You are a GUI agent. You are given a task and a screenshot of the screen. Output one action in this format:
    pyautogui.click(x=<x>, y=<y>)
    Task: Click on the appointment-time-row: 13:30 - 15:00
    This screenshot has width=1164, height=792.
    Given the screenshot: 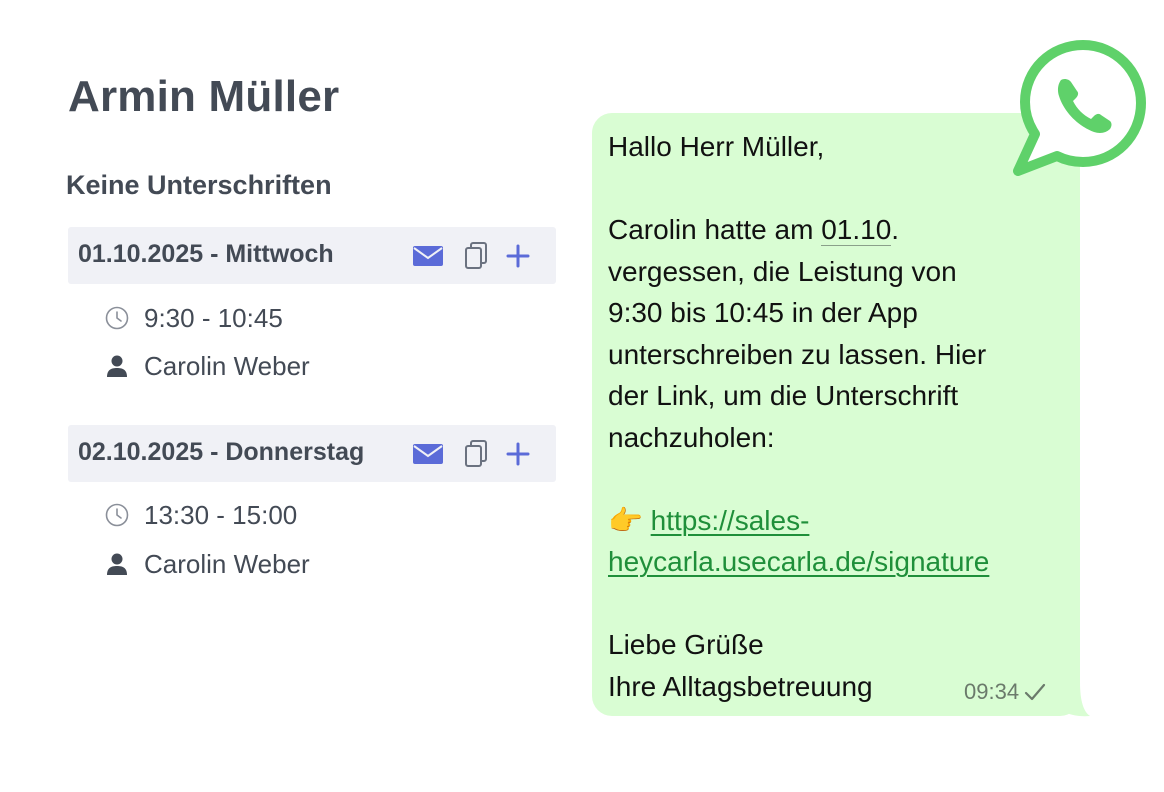 What is the action you would take?
    pyautogui.click(x=200, y=515)
    